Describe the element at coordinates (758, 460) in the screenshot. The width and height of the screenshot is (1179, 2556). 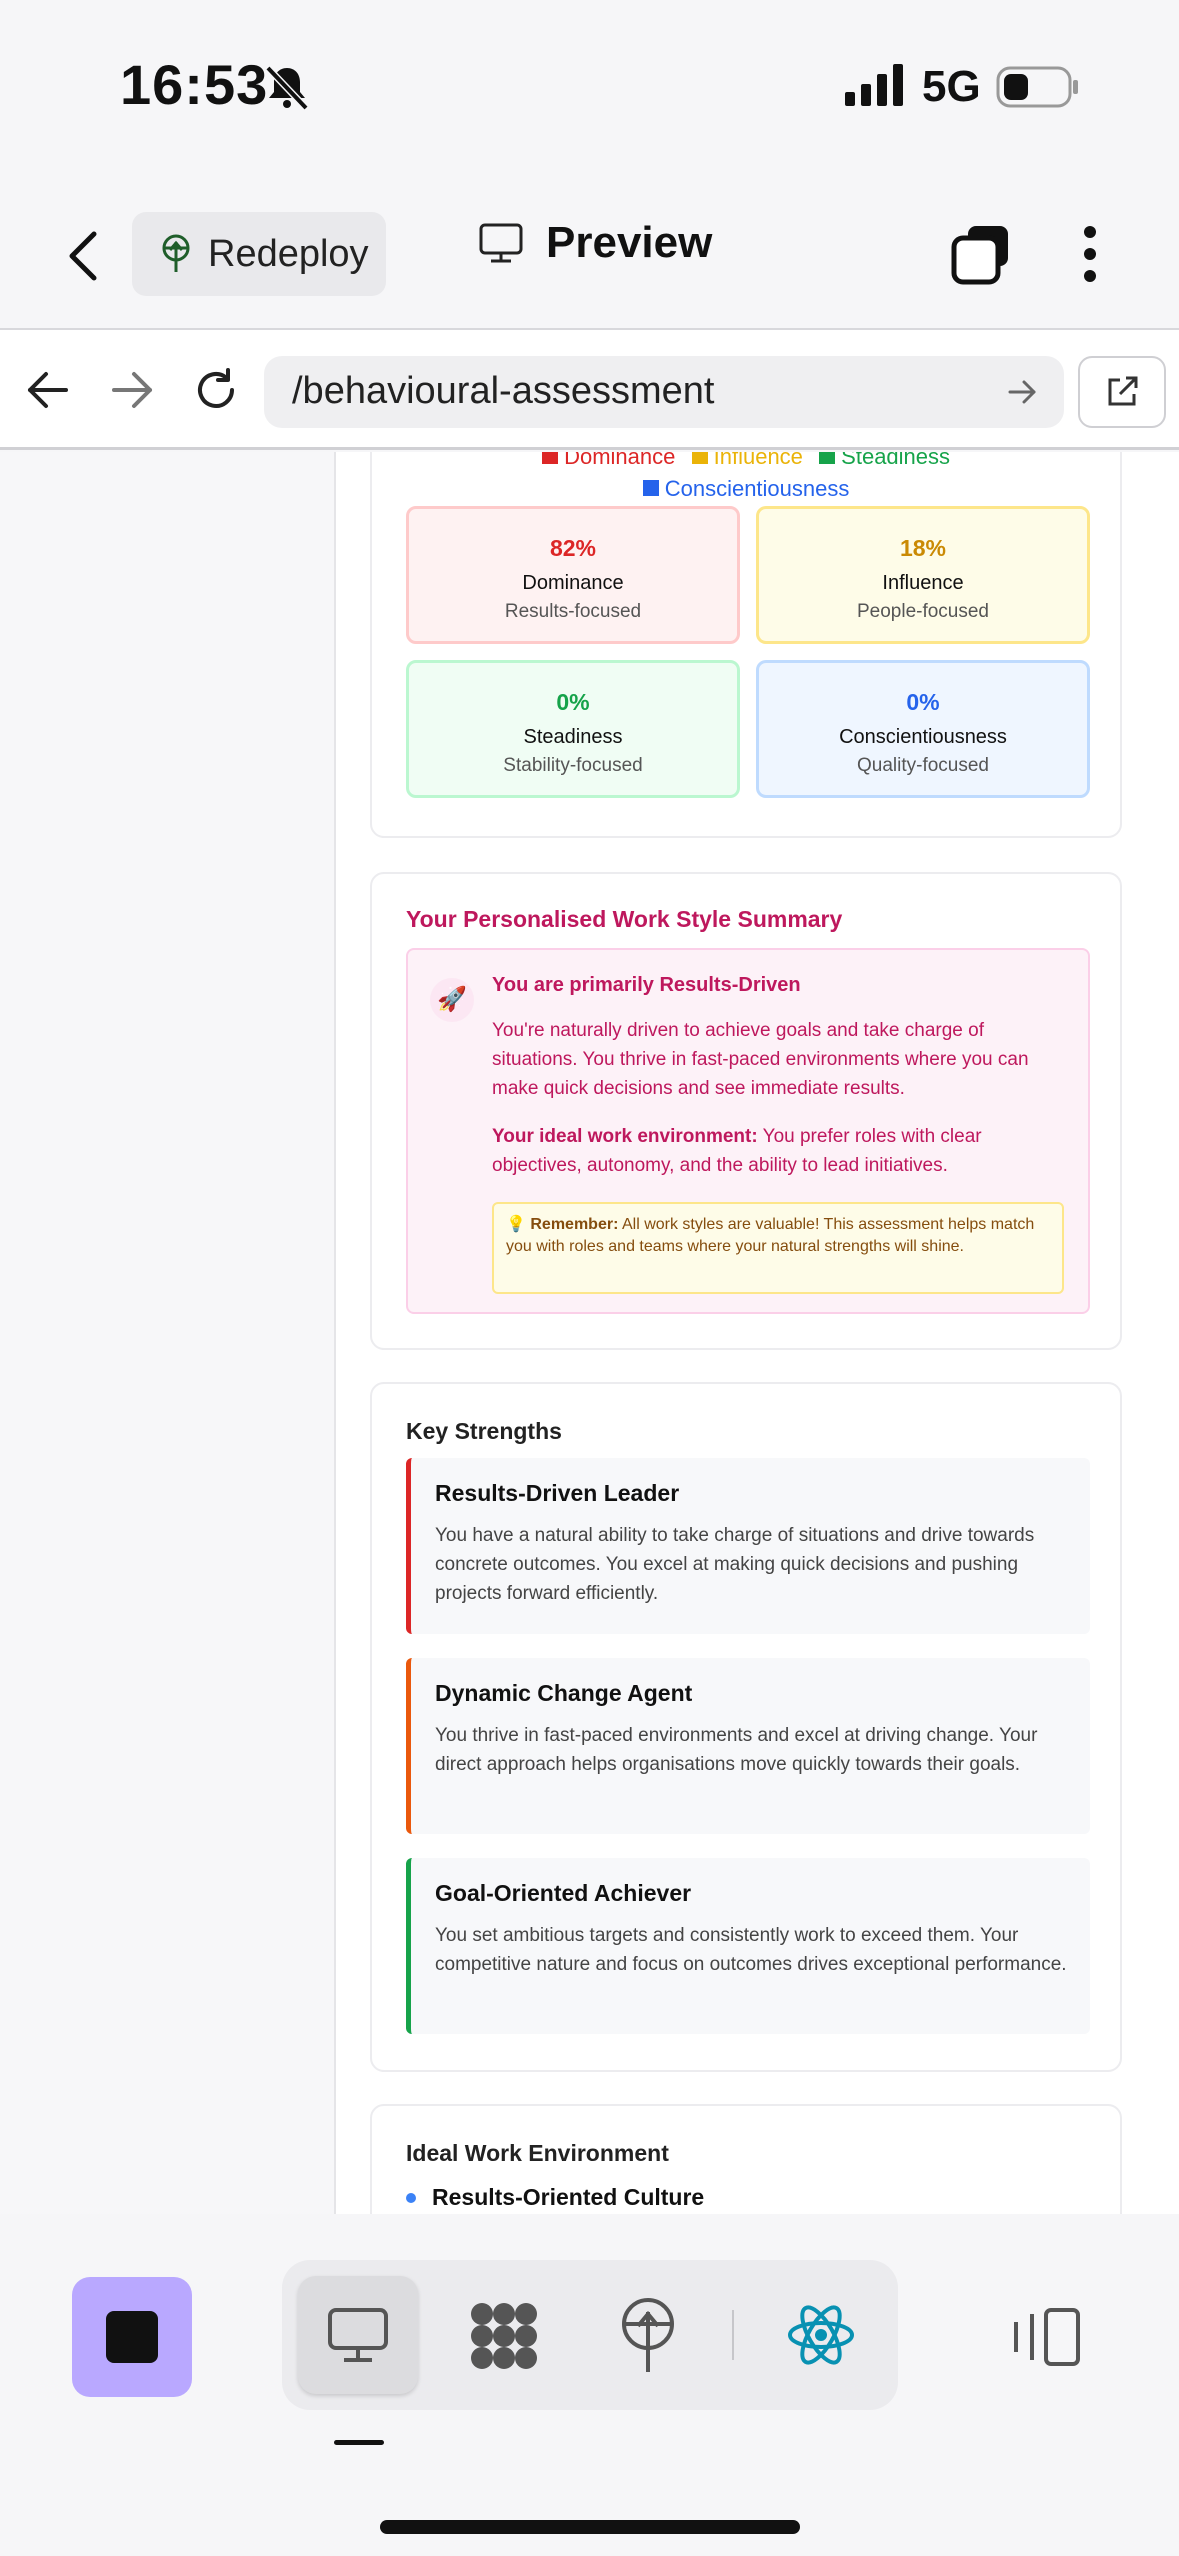
I see `legend-influence: Influence` at that location.